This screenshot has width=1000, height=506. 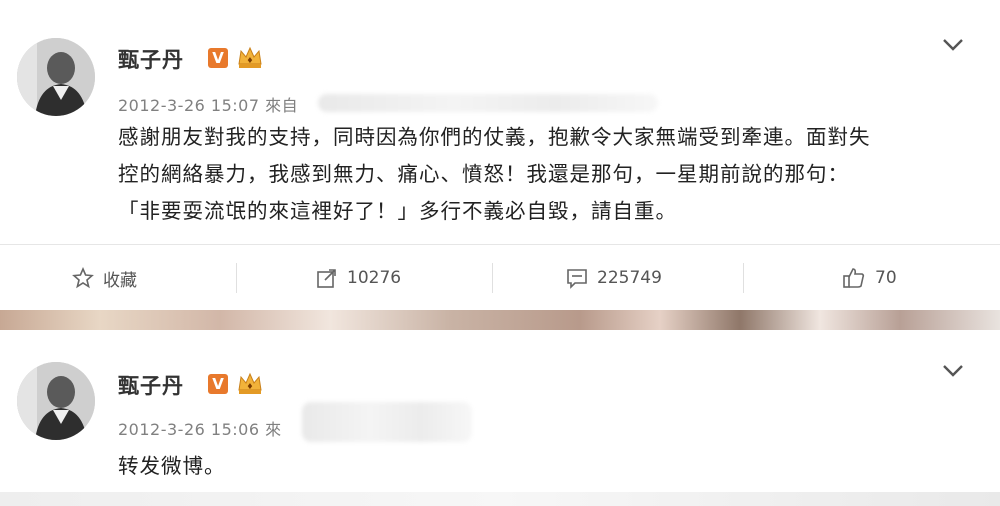 I want to click on content-line: 「非要耍流氓的來這裡好了！」多行不義必自毀，請自重。, so click(x=397, y=211).